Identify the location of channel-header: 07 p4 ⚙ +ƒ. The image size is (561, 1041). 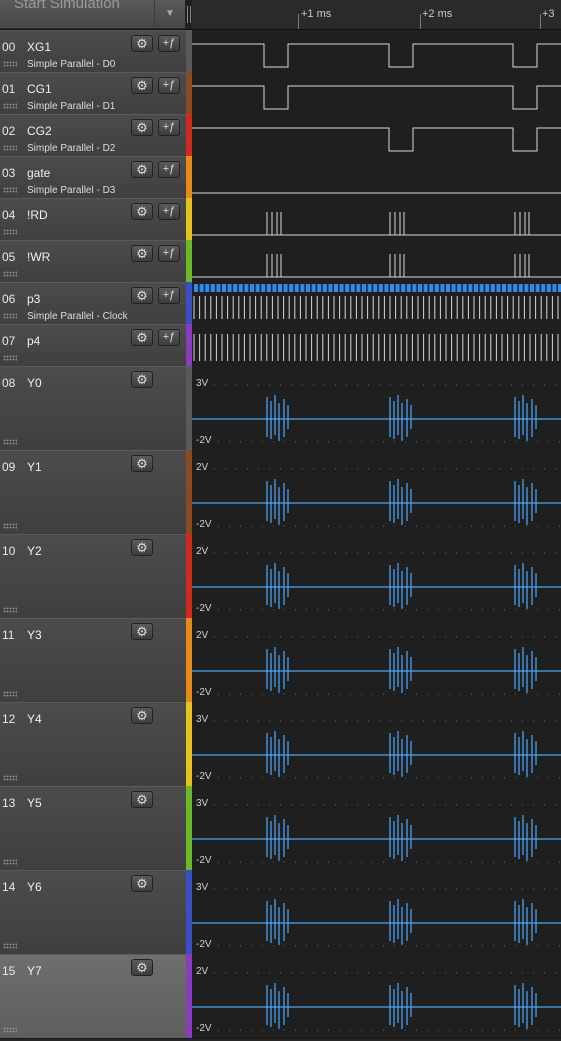
(93, 345).